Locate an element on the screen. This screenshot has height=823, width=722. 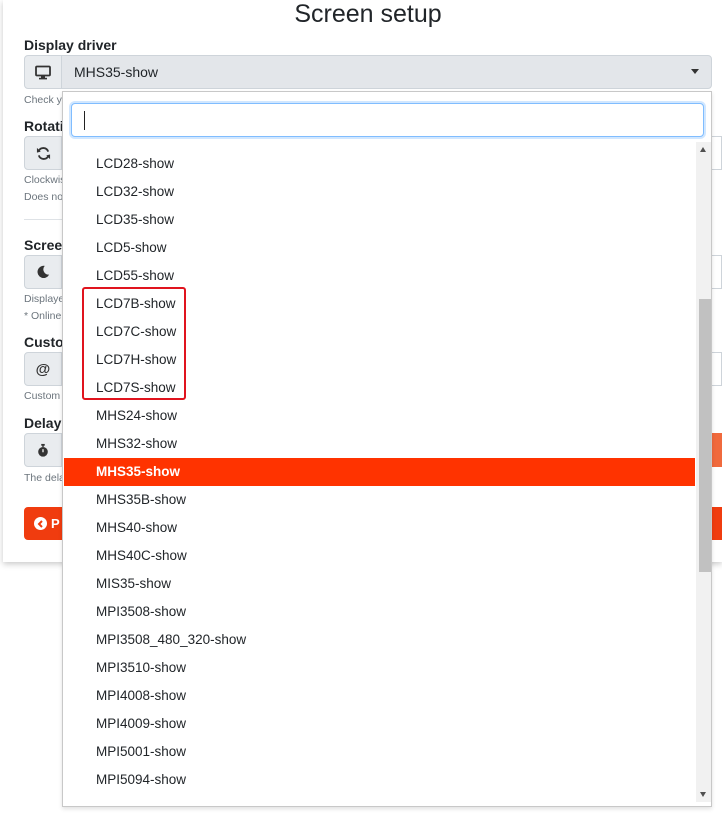
scroll-down-arrow-icon is located at coordinates (703, 794).